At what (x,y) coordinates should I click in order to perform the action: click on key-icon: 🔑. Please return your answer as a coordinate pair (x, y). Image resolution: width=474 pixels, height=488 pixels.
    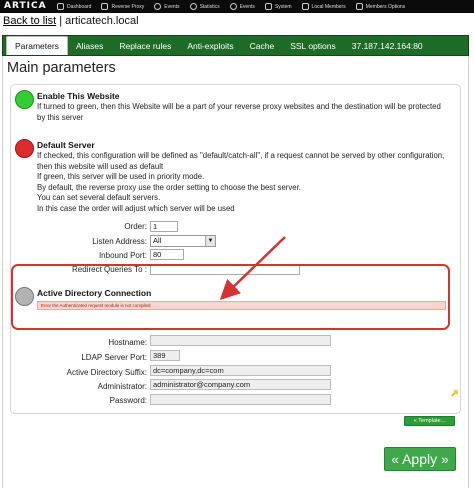
    Looking at the image, I should click on (454, 393).